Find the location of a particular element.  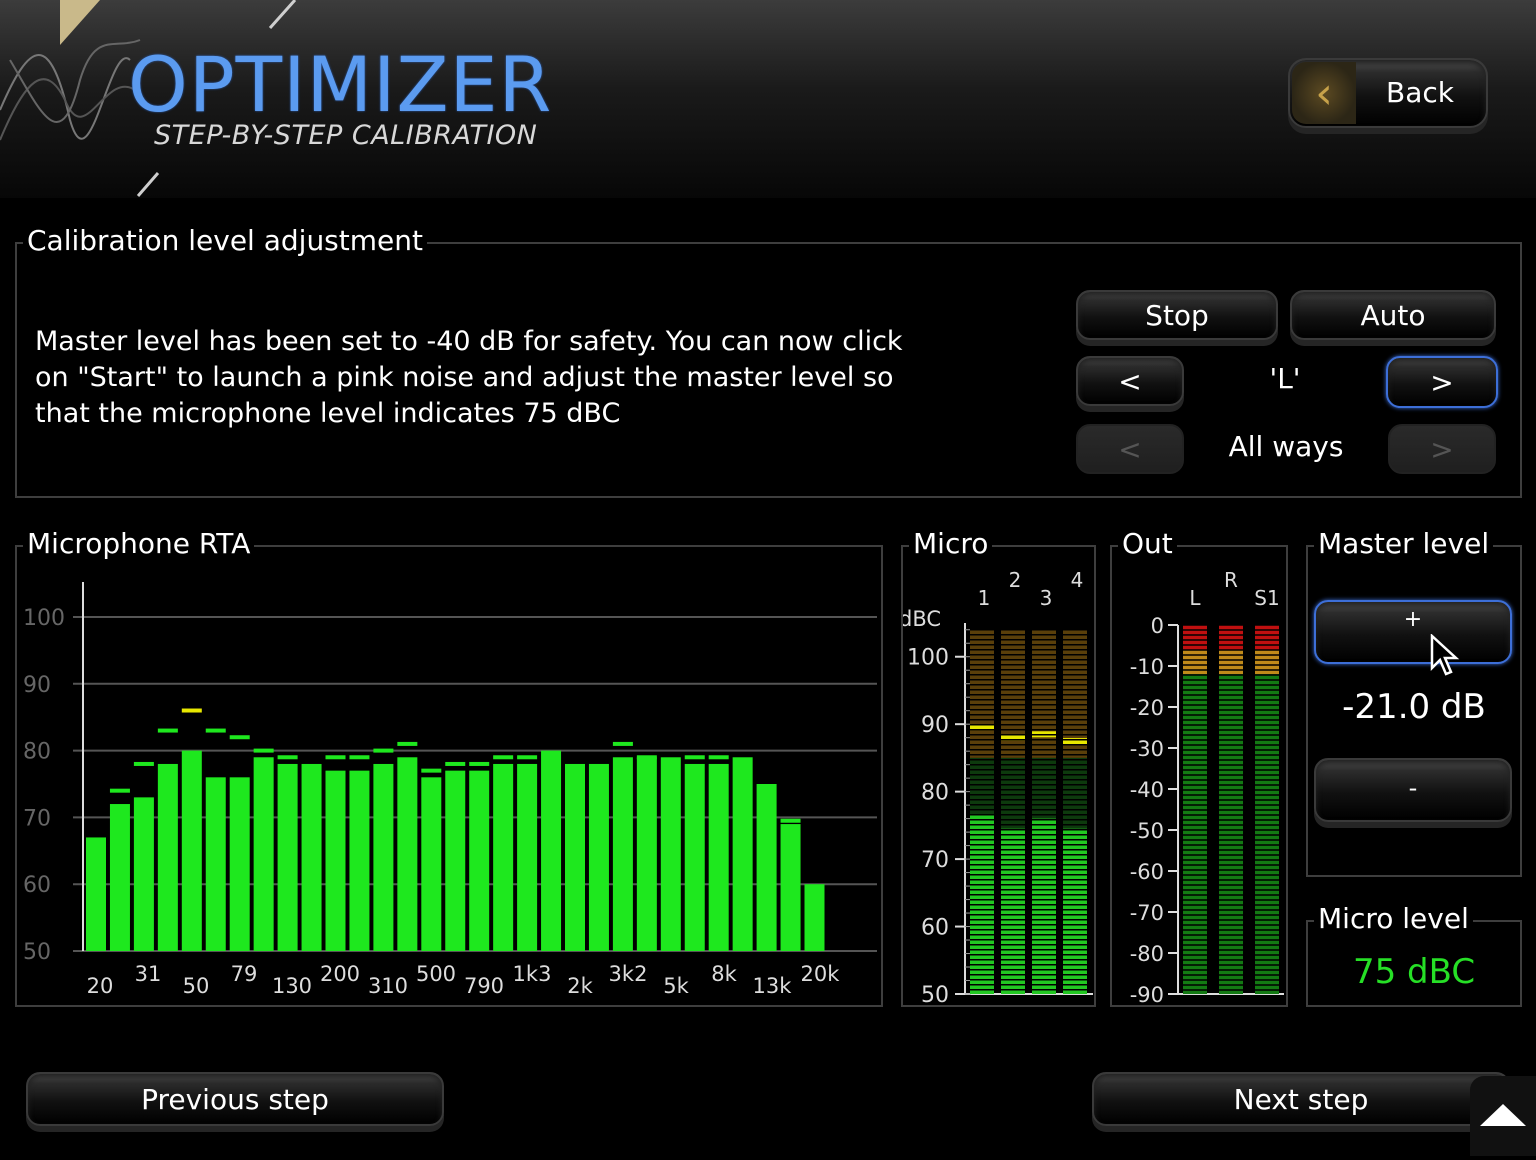

rta-y-tick-label: 50 is located at coordinates (37, 952).